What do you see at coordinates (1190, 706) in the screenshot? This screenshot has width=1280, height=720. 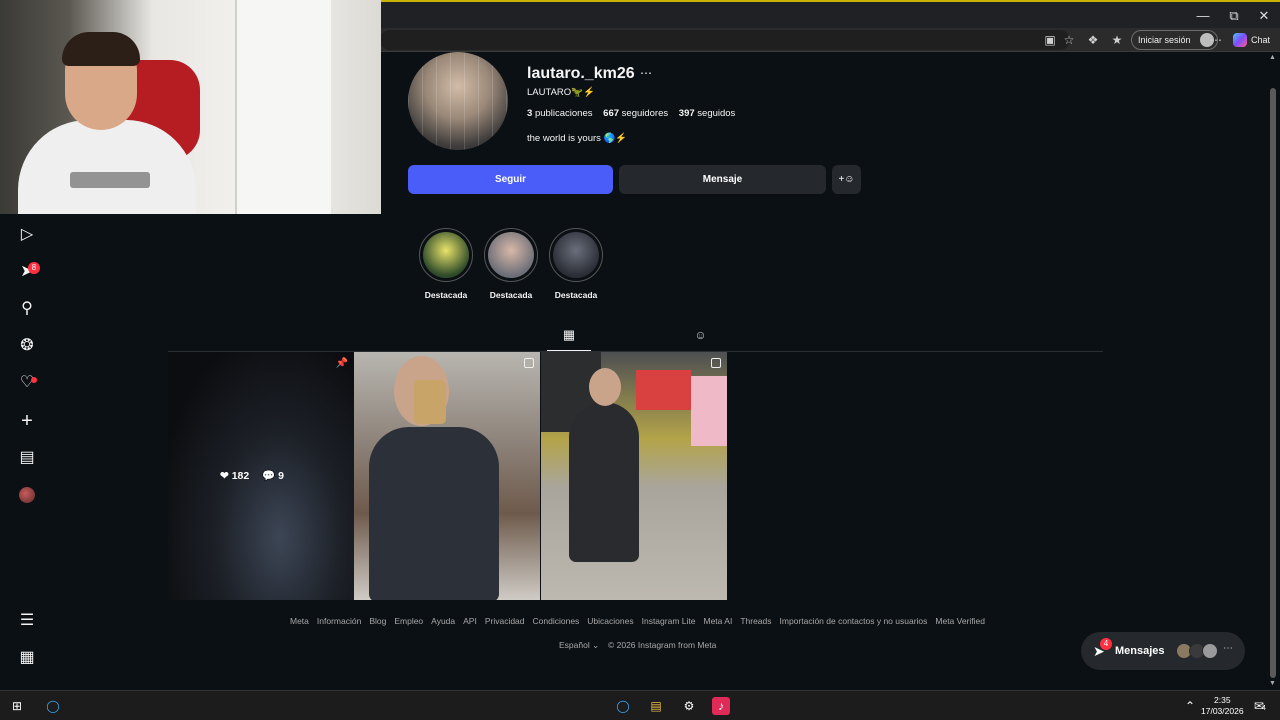 I see `tray-chevron-icon: ⌃` at bounding box center [1190, 706].